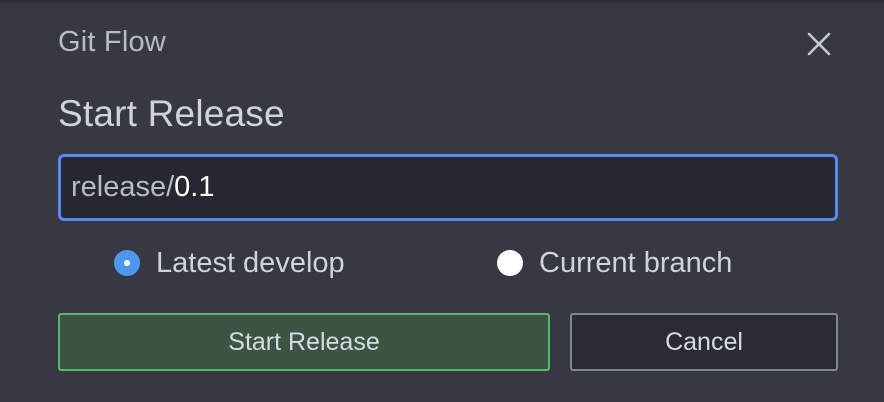 This screenshot has width=884, height=402. What do you see at coordinates (510, 263) in the screenshot?
I see `radio-unchecked-icon` at bounding box center [510, 263].